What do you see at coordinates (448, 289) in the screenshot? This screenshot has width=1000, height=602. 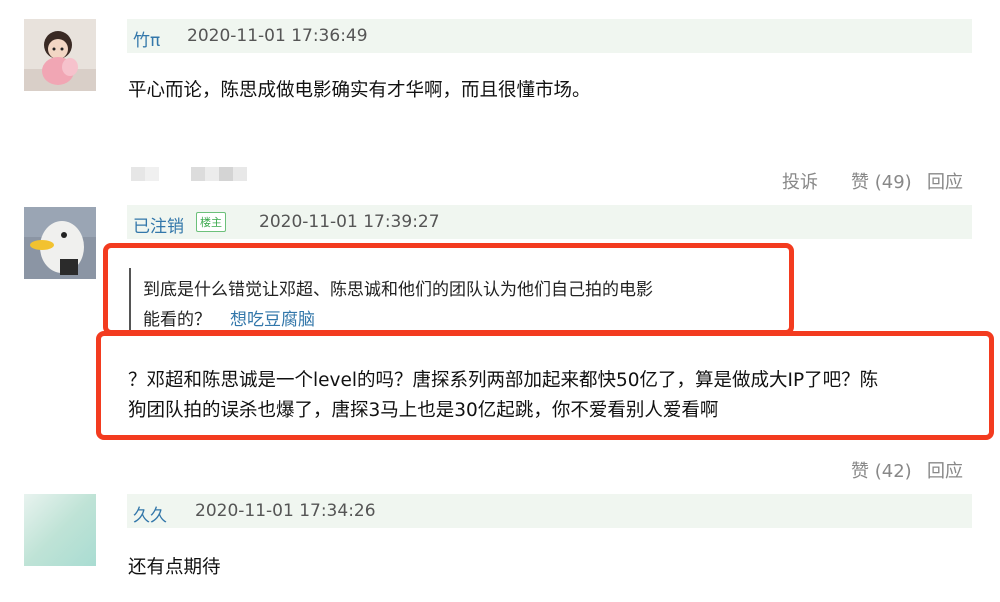 I see `highlight-box-quote` at bounding box center [448, 289].